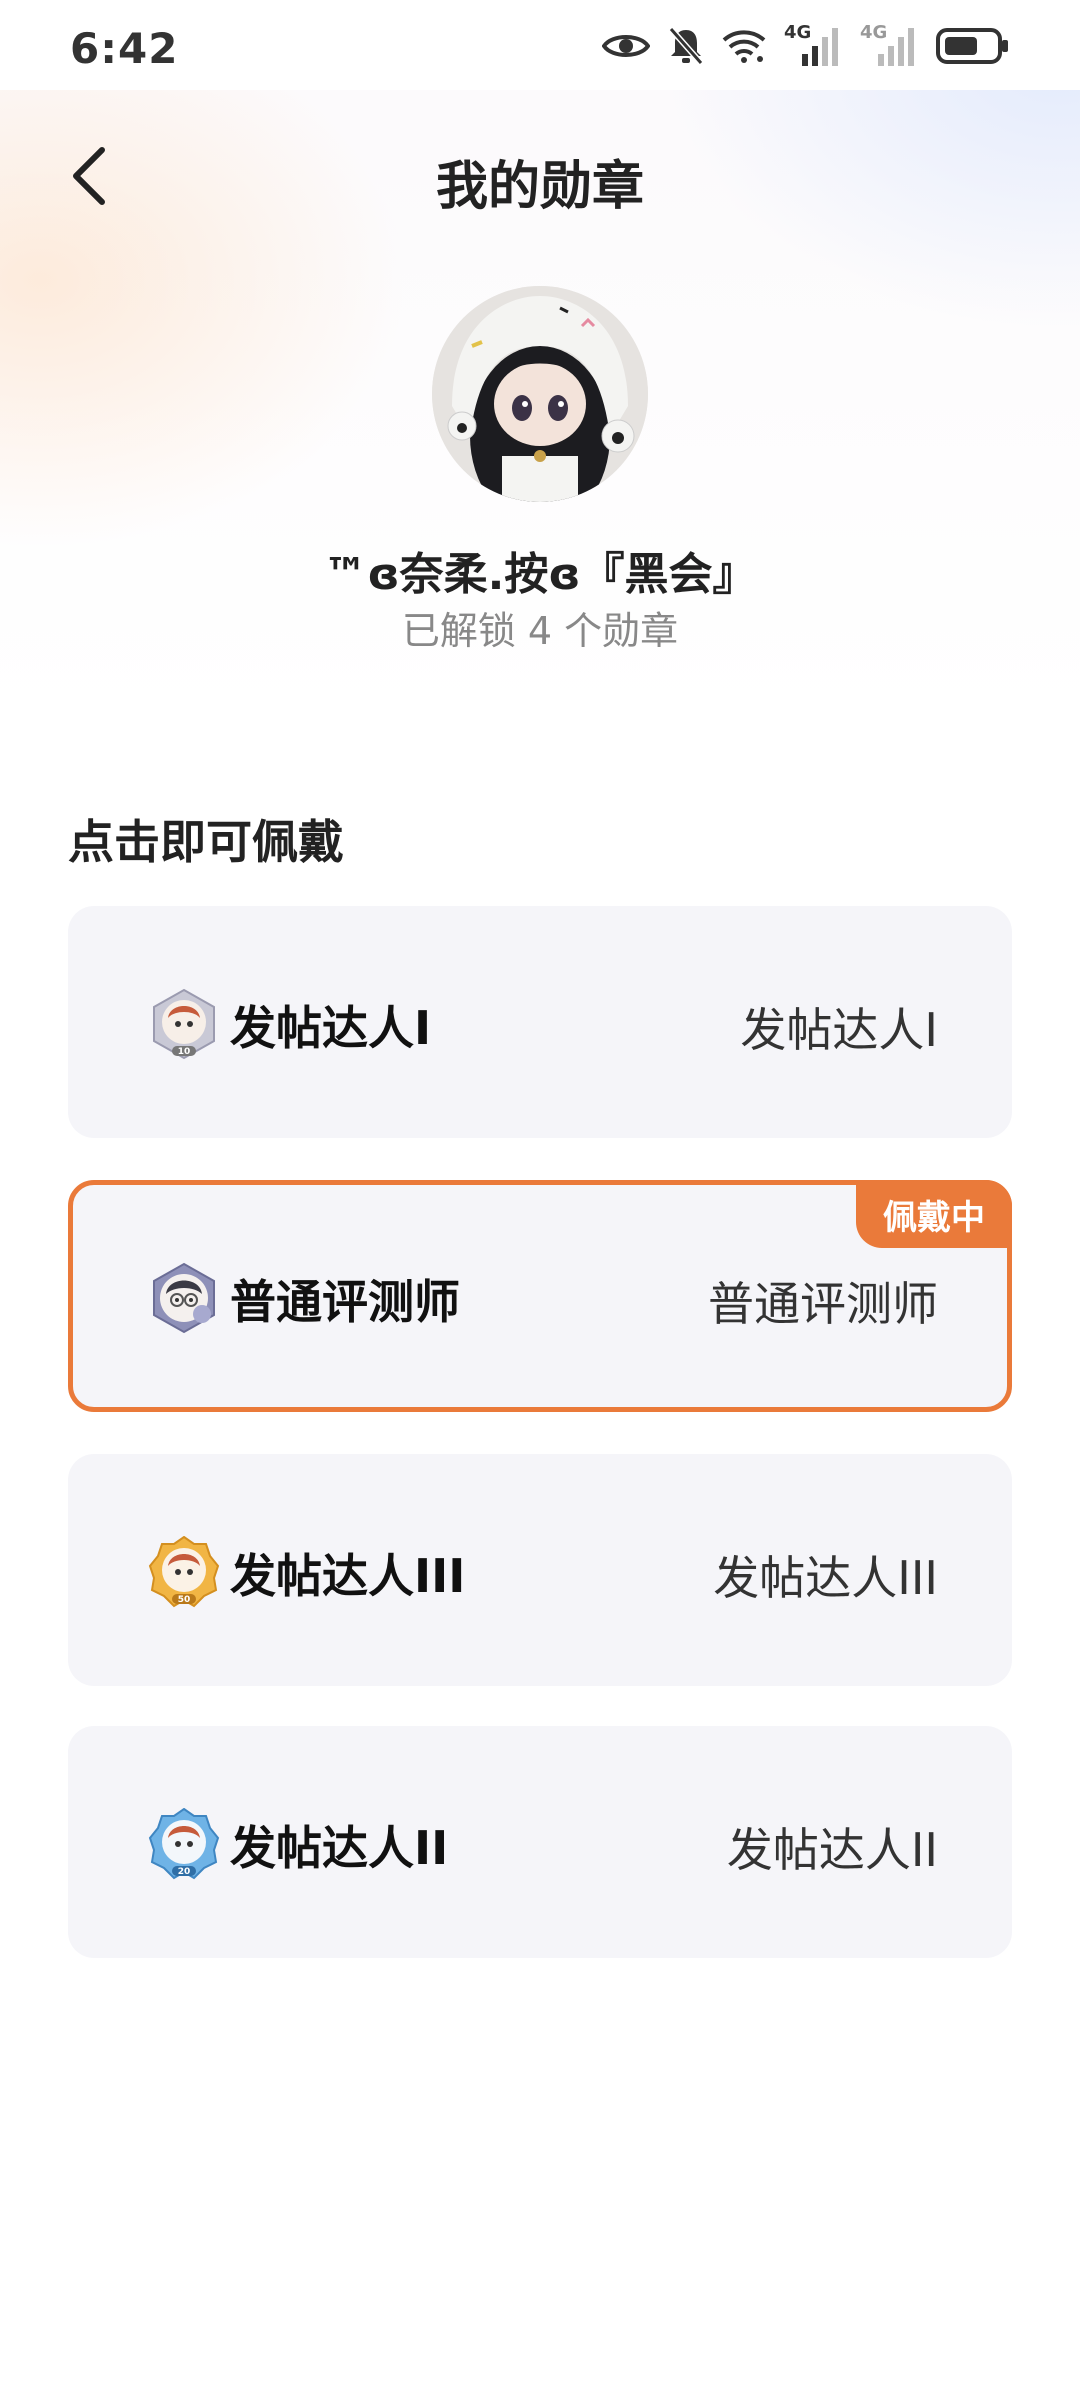 This screenshot has width=1080, height=2400. Describe the element at coordinates (540, 1842) in the screenshot. I see `medal-card: 20 发帖达人II 发帖达人II` at that location.